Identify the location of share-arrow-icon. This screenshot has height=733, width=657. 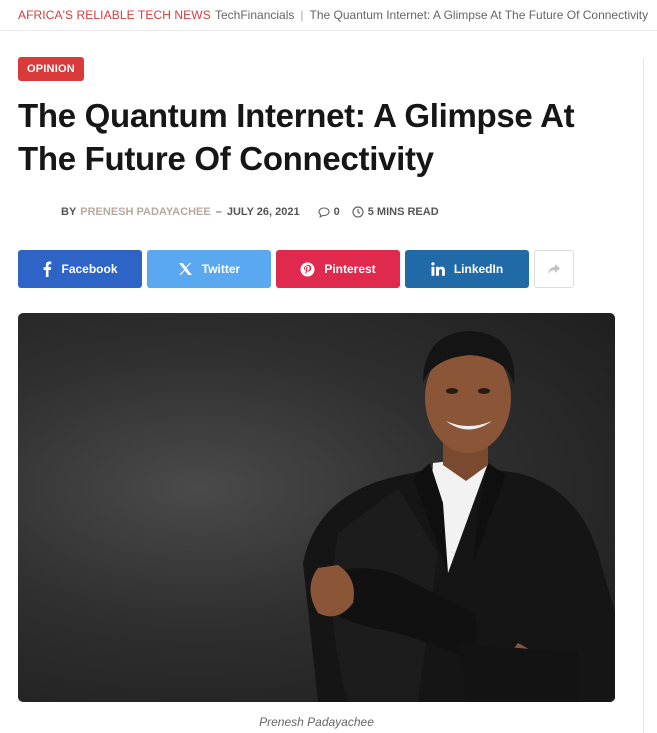
(554, 269).